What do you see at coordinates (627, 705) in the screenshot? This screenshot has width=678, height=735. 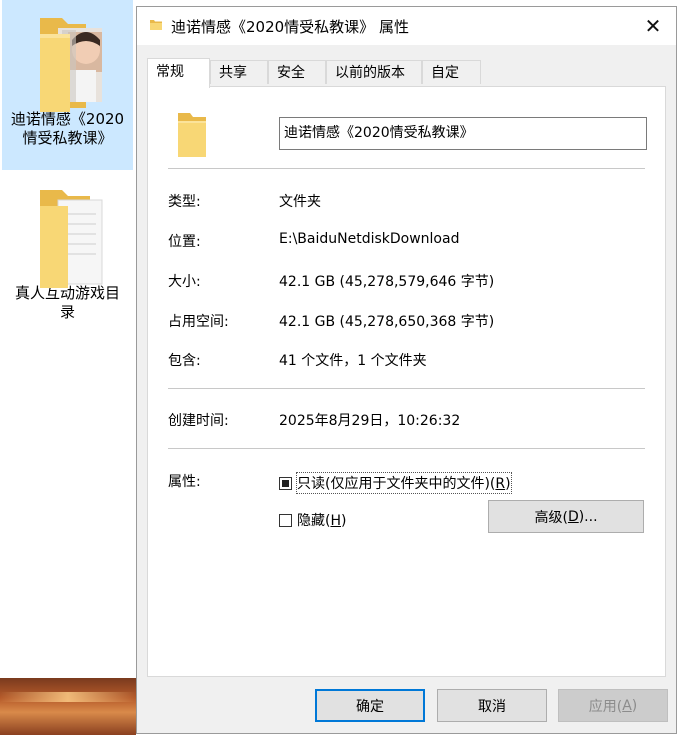 I see `apply-accesskey: A` at bounding box center [627, 705].